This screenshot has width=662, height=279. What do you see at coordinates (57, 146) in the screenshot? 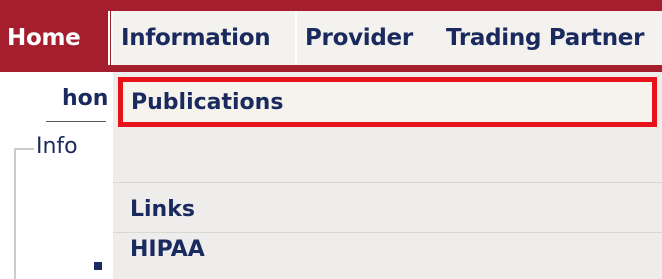
I see `panel-legend: Info` at bounding box center [57, 146].